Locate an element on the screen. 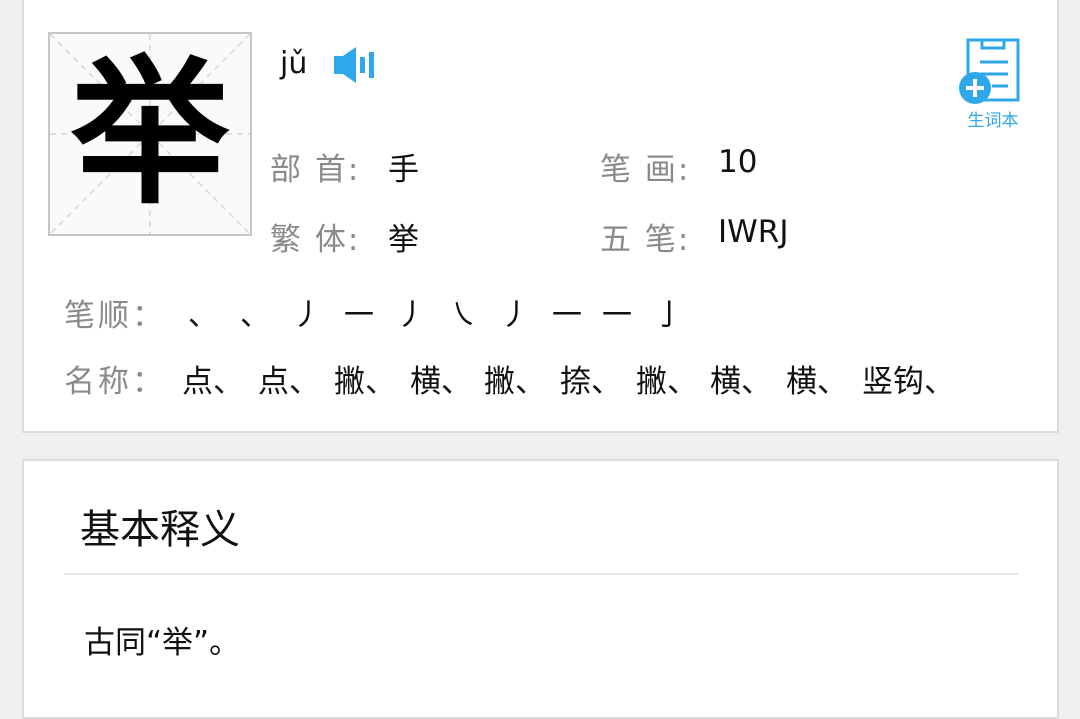 This screenshot has width=1080, height=719. strokes-value: 10 is located at coordinates (738, 162).